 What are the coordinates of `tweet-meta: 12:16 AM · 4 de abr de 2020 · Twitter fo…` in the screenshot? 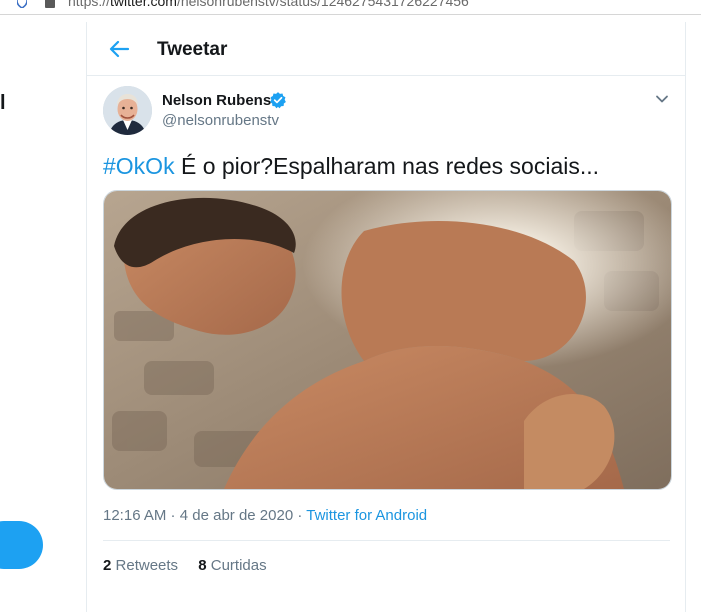 It's located at (265, 515).